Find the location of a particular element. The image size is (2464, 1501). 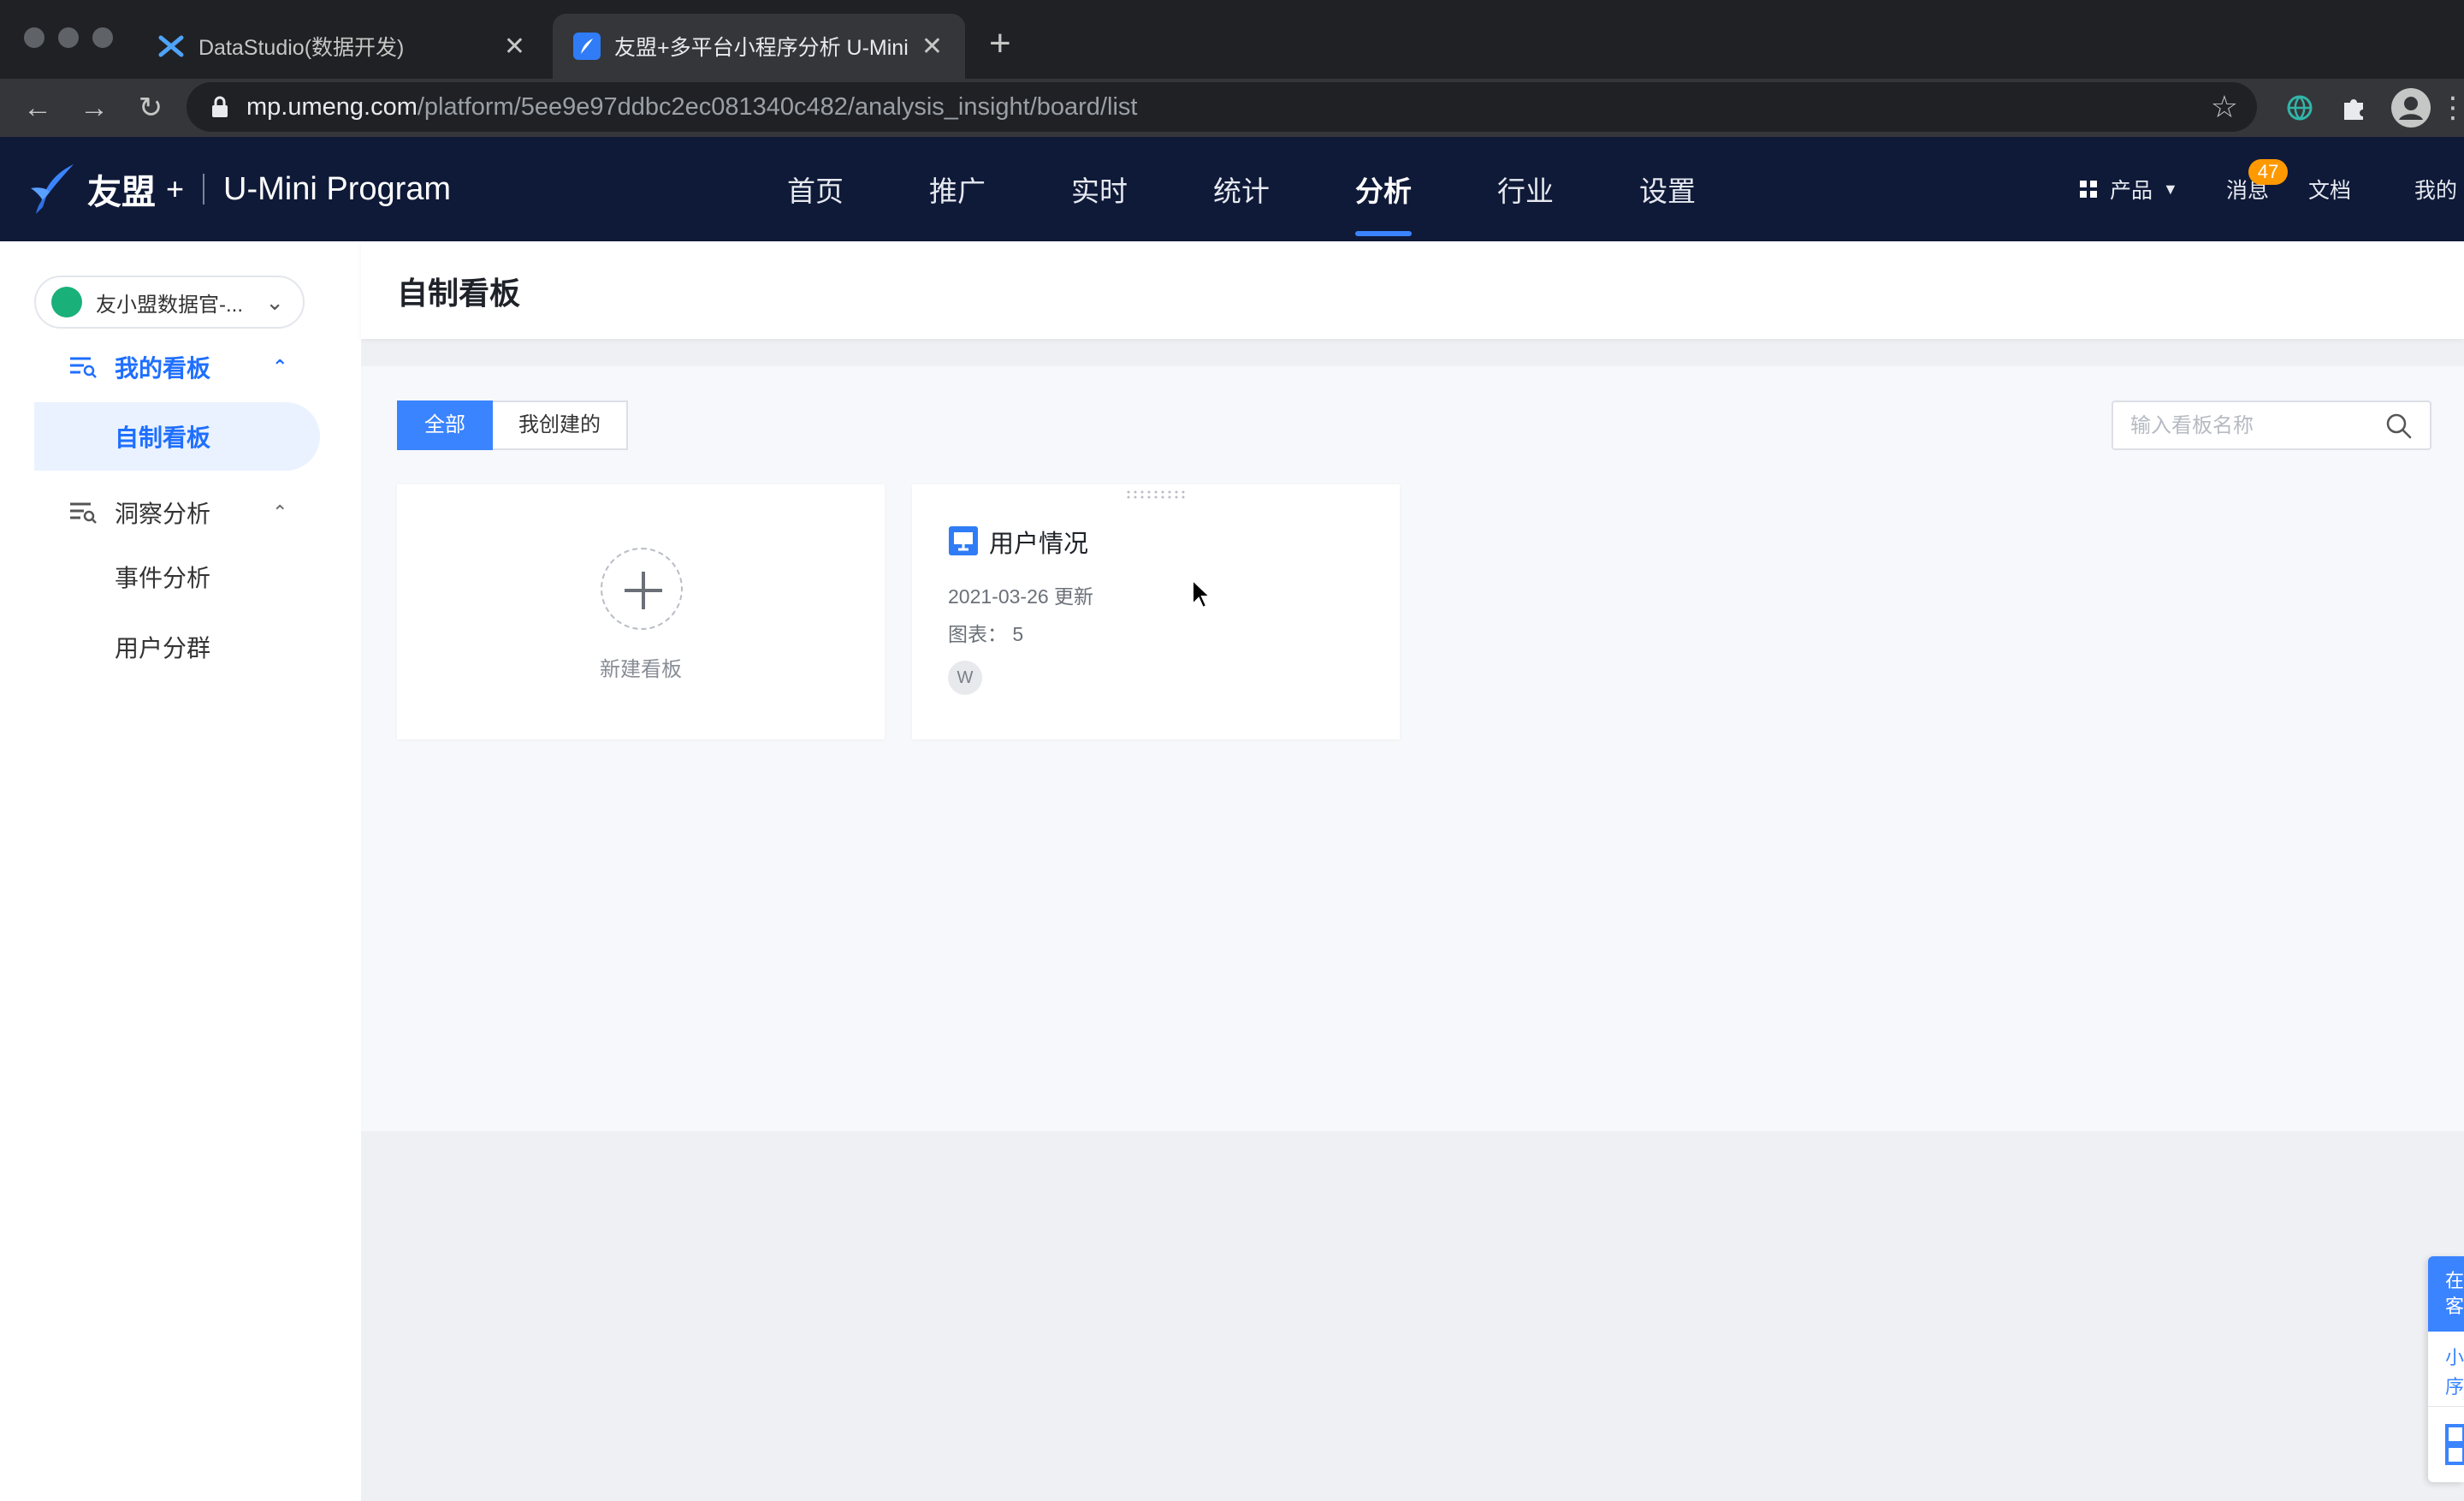

product-name: U-Mini Program is located at coordinates (337, 189).